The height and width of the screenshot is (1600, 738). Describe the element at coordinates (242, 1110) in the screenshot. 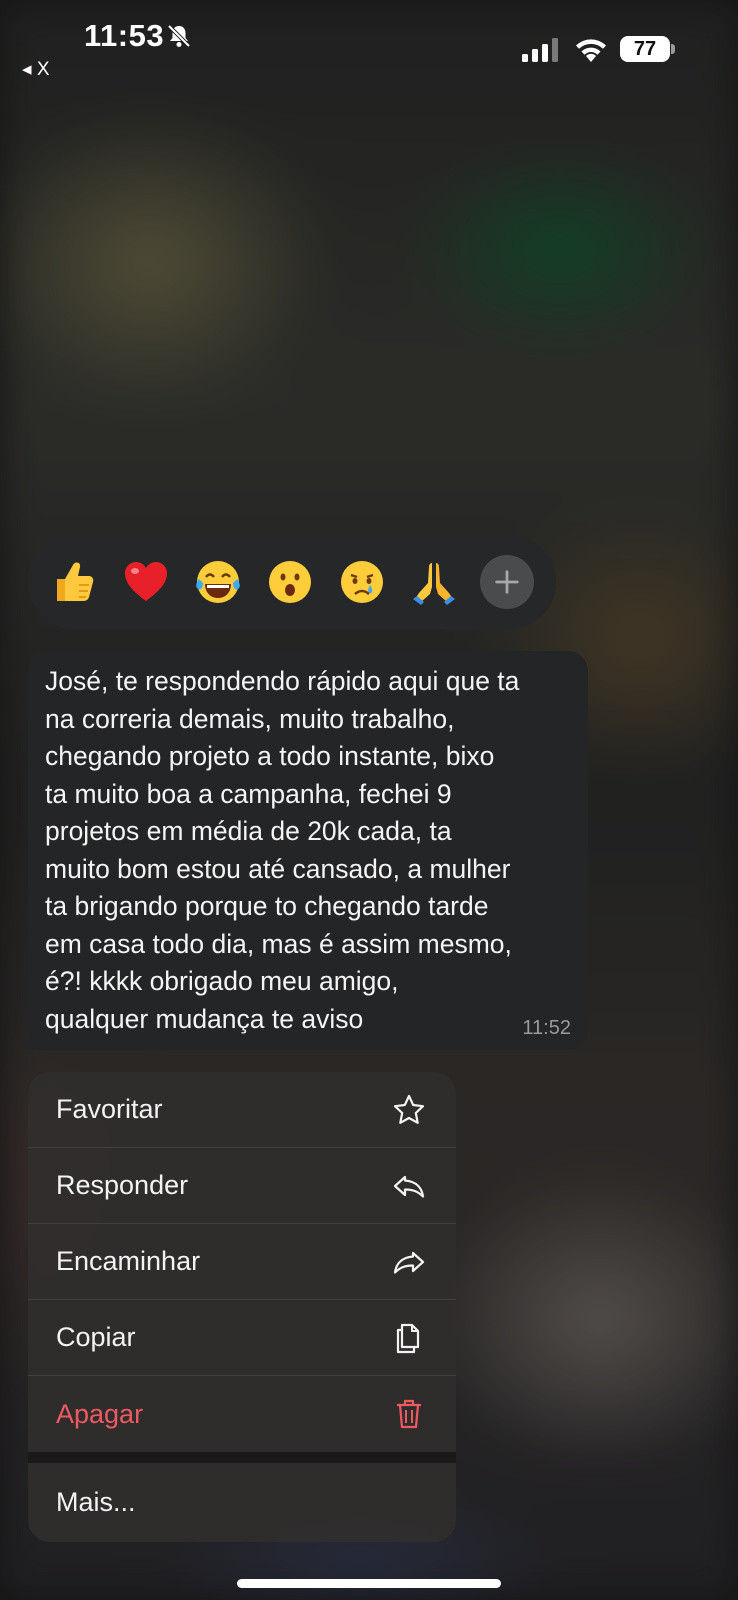

I see `menu-item-favoritar: Favoritar` at that location.